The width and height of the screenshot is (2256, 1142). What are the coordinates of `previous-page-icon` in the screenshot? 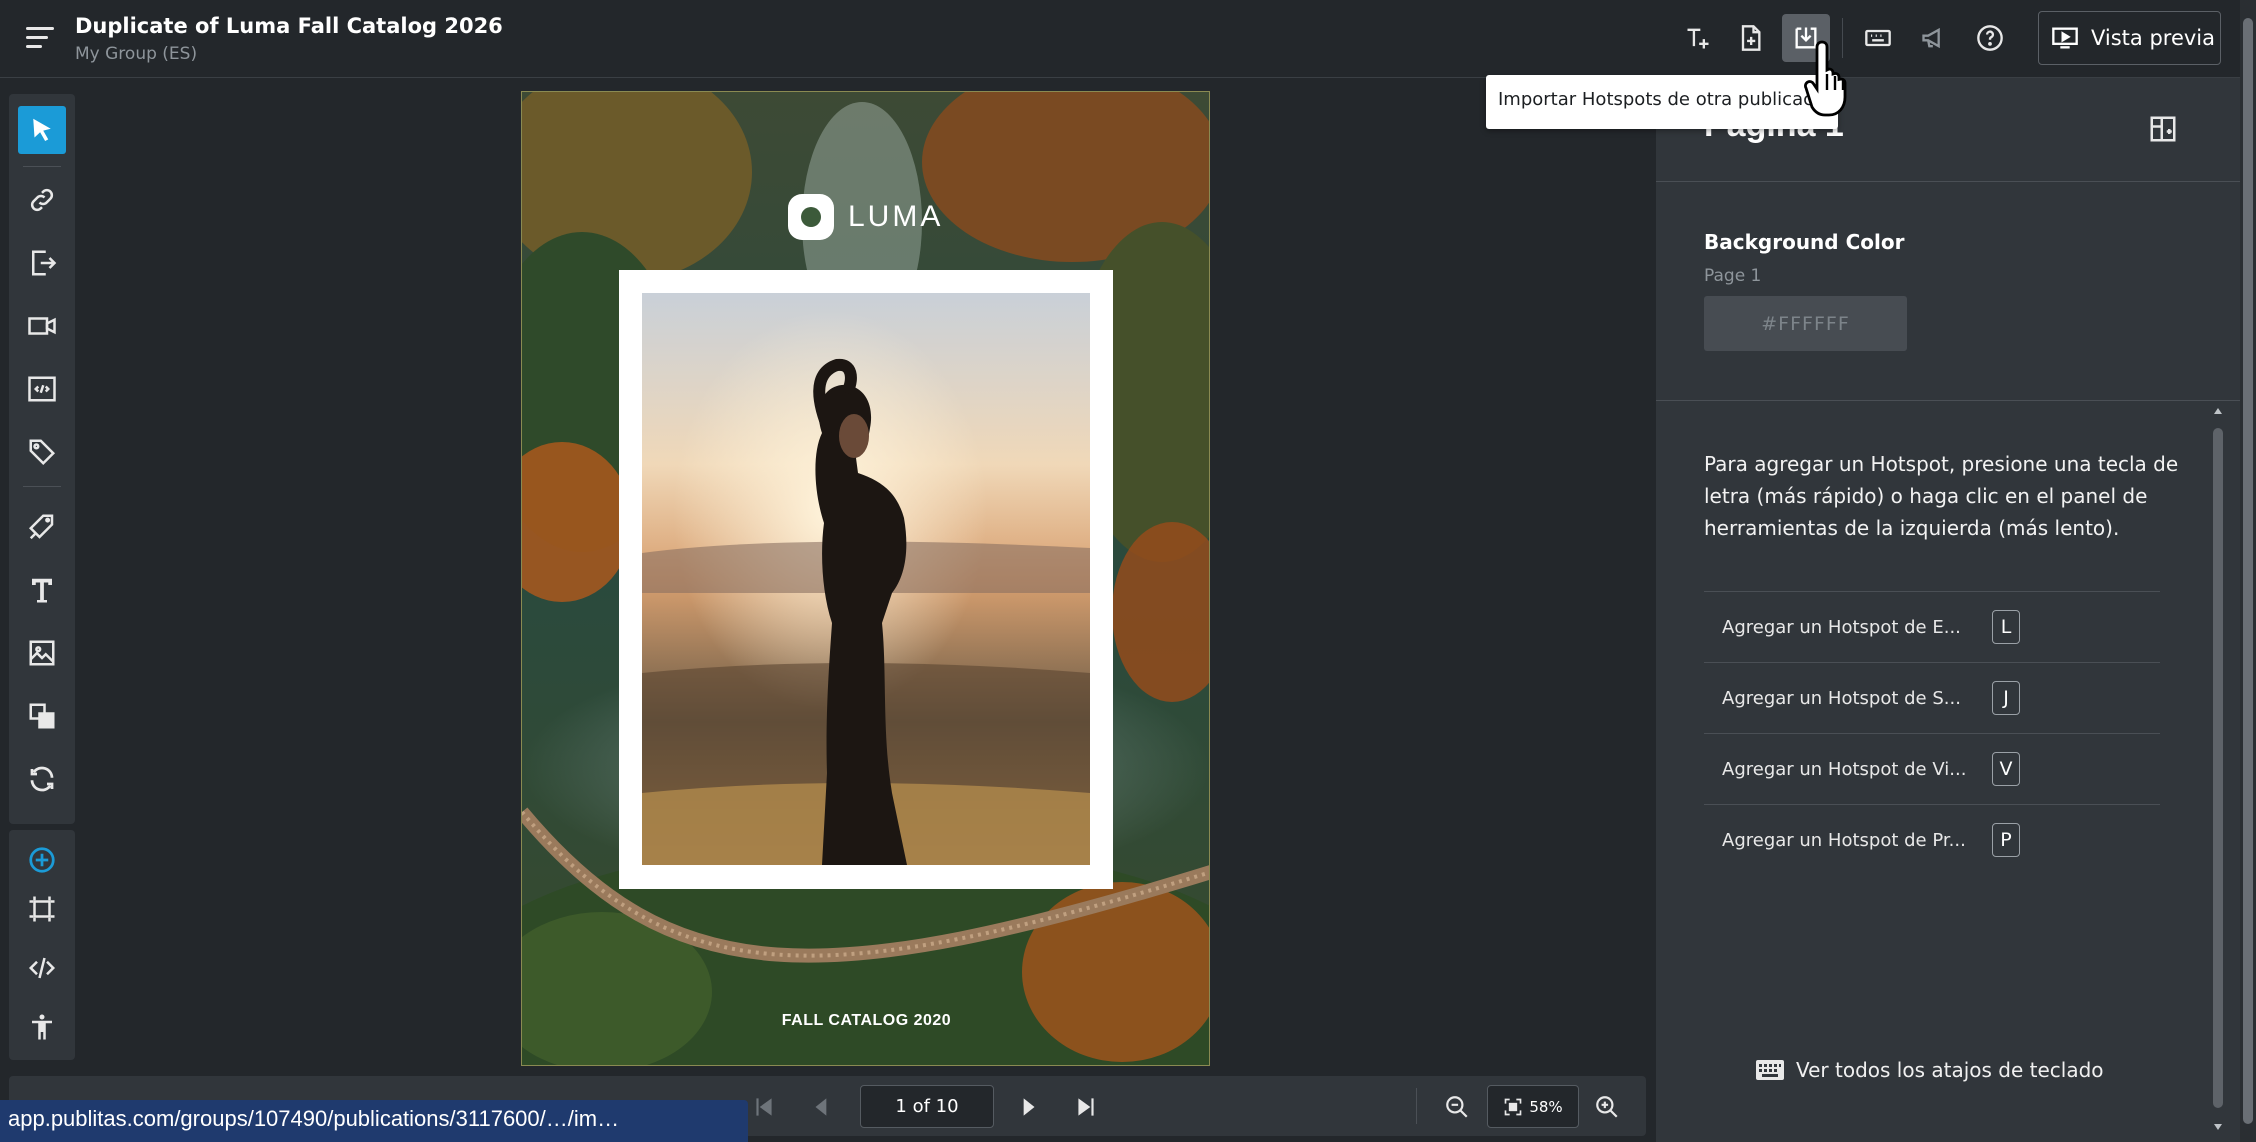 It's located at (822, 1107).